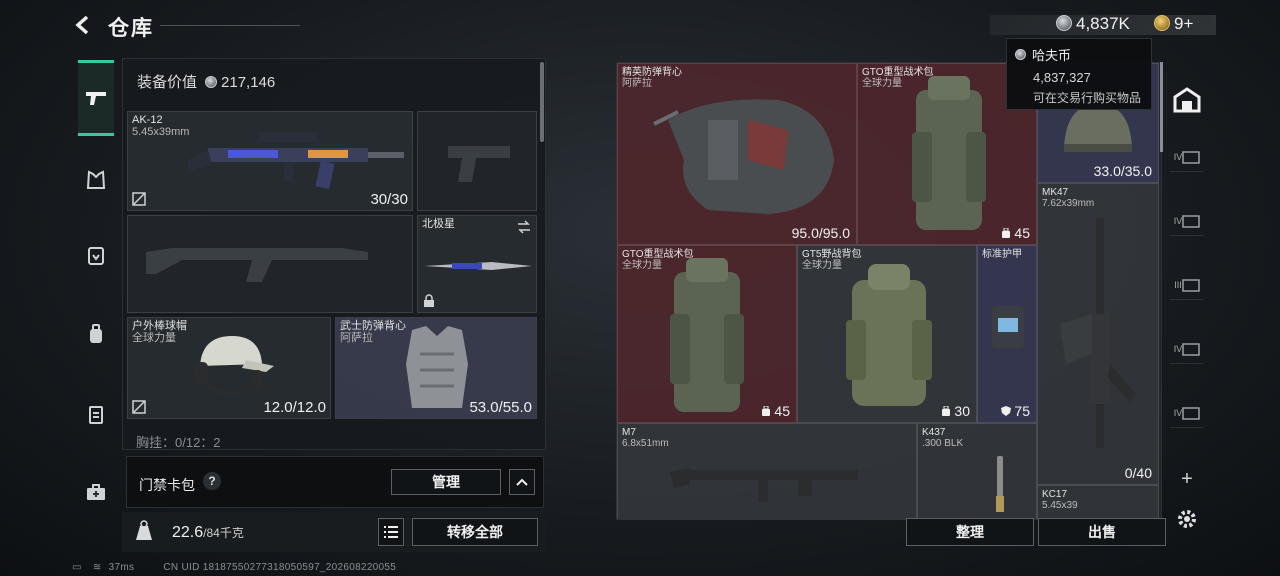 This screenshot has width=1280, height=576. I want to click on weight-value: 22.6, so click(188, 532).